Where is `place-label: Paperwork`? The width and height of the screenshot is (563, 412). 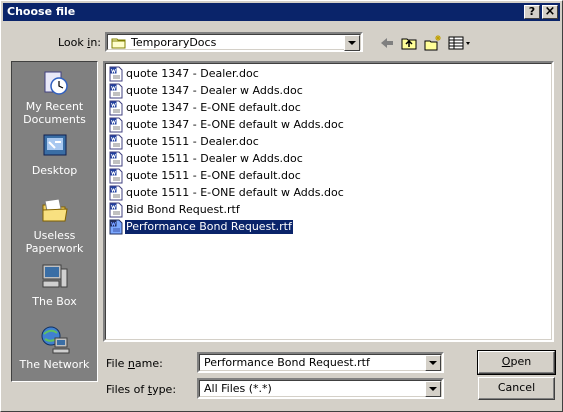 place-label: Paperwork is located at coordinates (54, 248).